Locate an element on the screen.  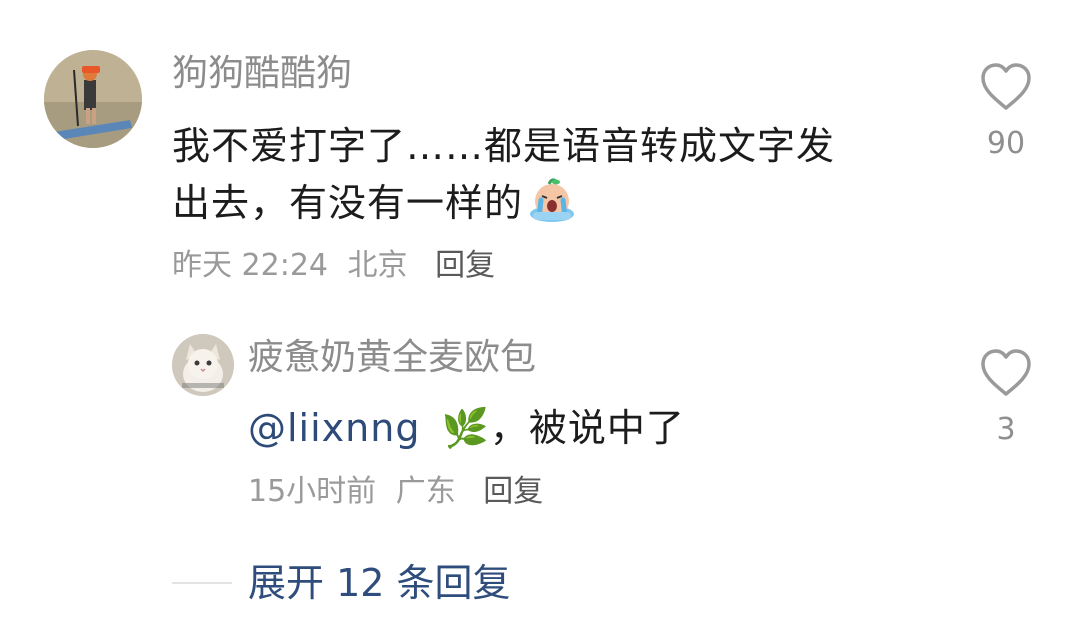
reply-time: 15小时前 is located at coordinates (312, 491).